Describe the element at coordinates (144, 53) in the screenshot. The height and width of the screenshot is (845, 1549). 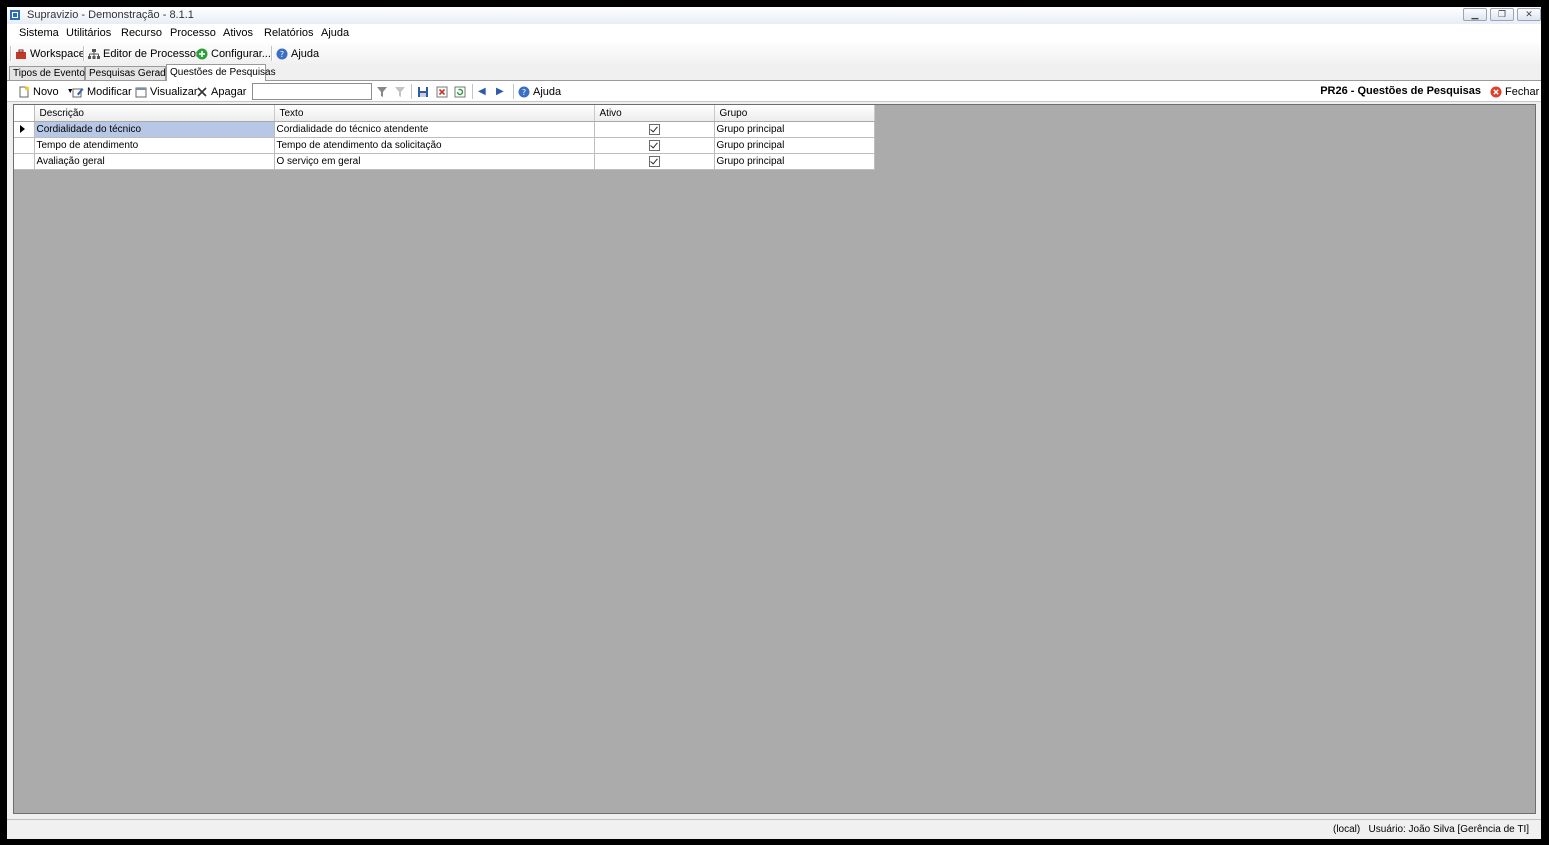
I see `editor-processos-button: Editor de Processos` at that location.